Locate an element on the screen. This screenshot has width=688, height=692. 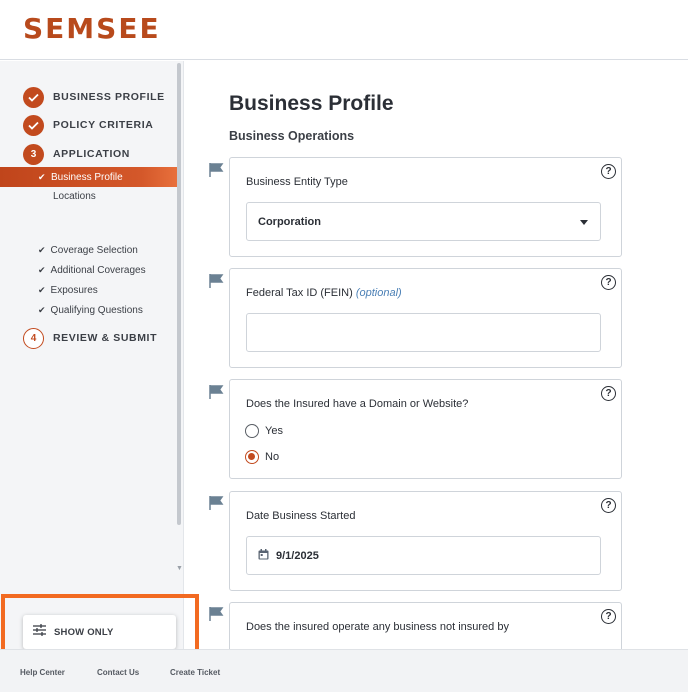
radio-yes: Yes is located at coordinates (264, 431).